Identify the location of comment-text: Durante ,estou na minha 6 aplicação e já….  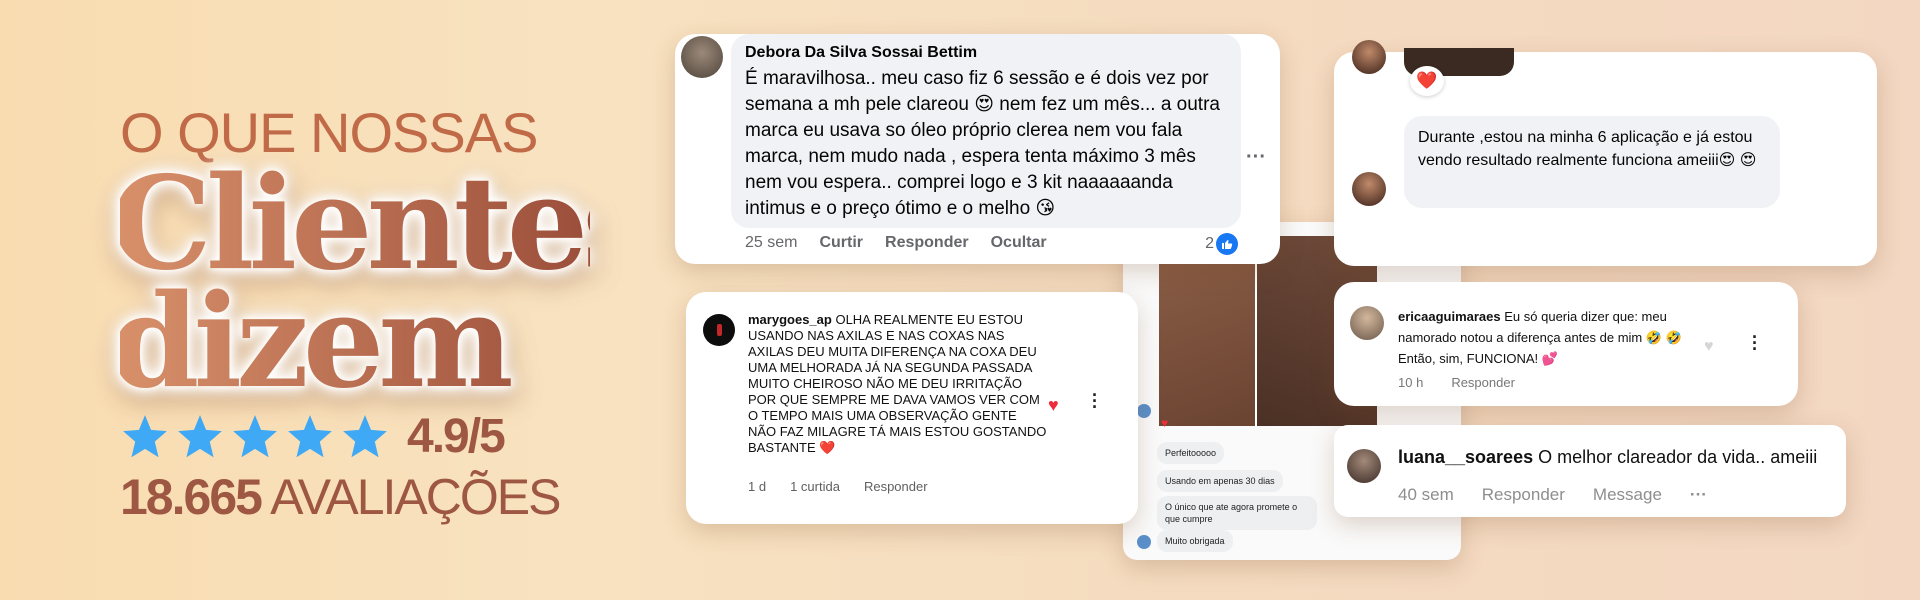
(1587, 149).